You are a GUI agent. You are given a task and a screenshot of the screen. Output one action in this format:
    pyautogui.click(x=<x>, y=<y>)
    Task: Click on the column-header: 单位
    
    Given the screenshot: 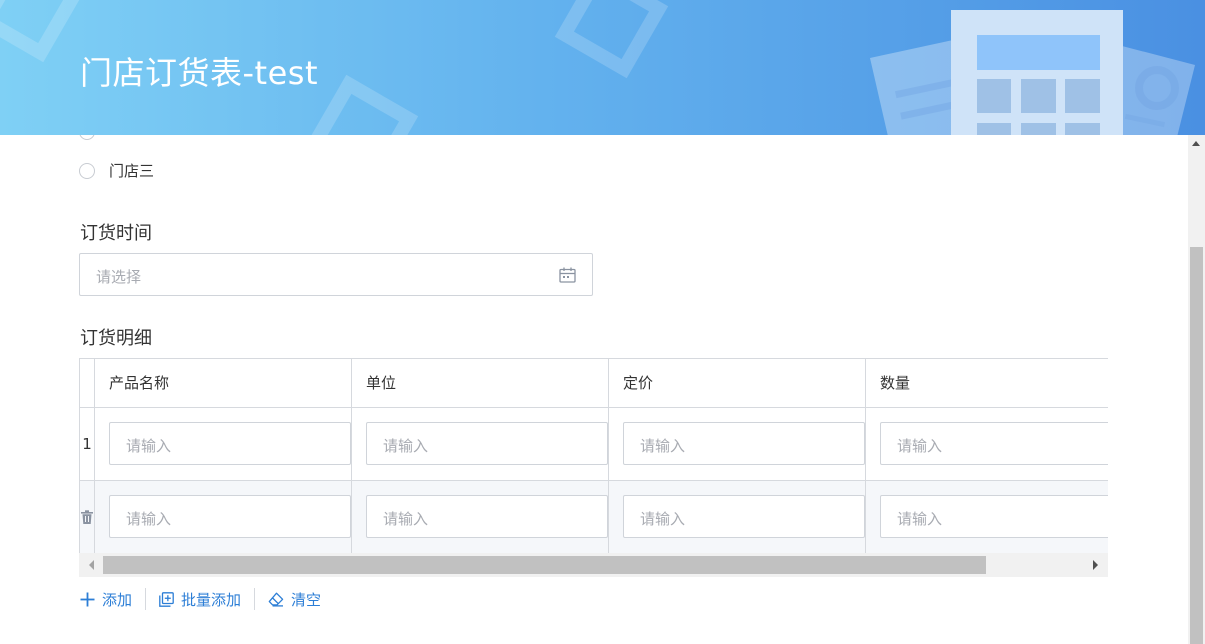 What is the action you would take?
    pyautogui.click(x=480, y=383)
    